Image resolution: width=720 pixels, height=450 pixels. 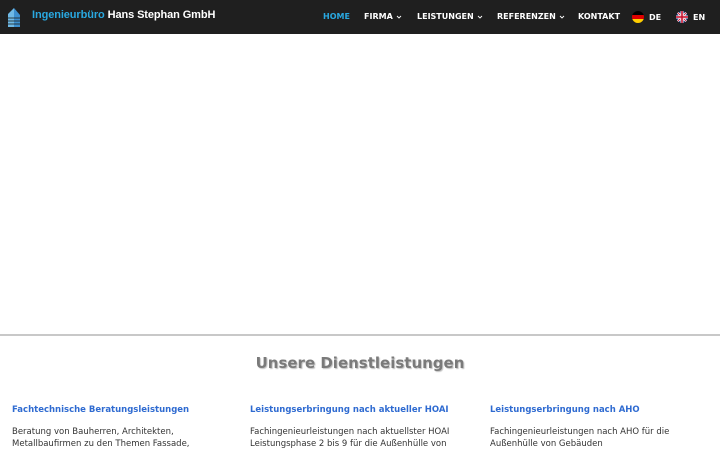 What do you see at coordinates (360, 363) in the screenshot?
I see `section-title: Unsere Dienstleistungen` at bounding box center [360, 363].